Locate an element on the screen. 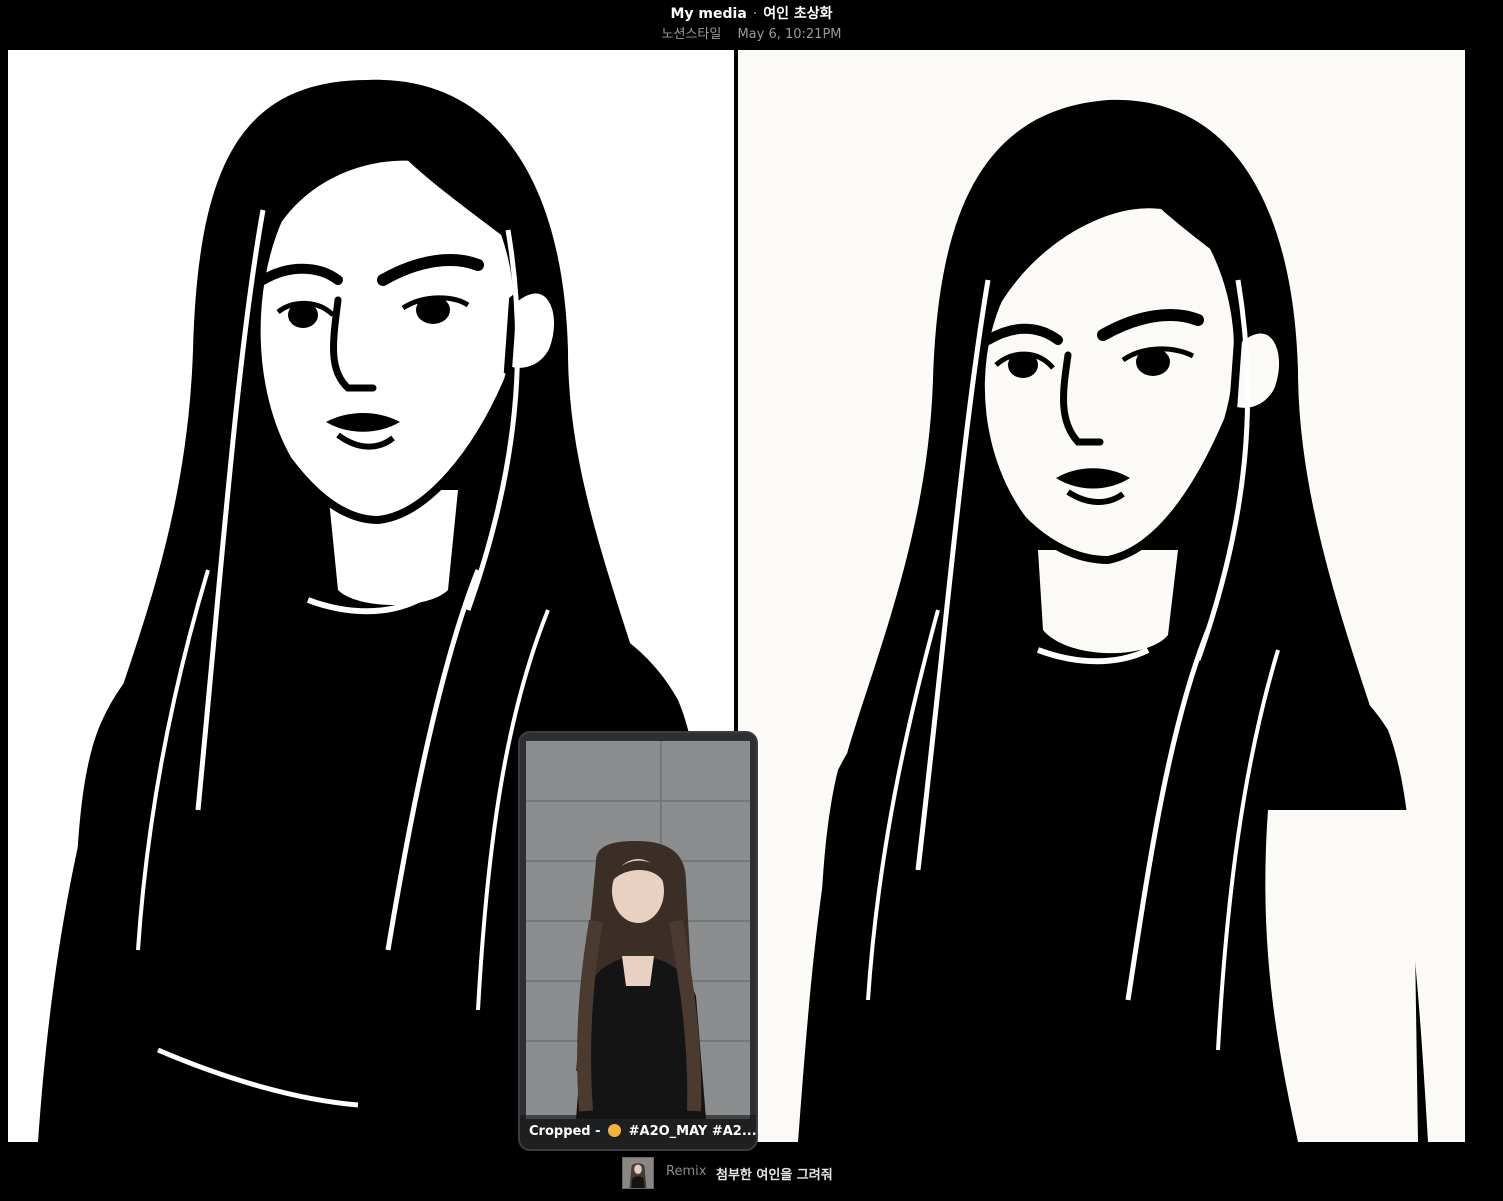 This screenshot has height=1201, width=1503. hugging-face-emoji-icon is located at coordinates (615, 1130).